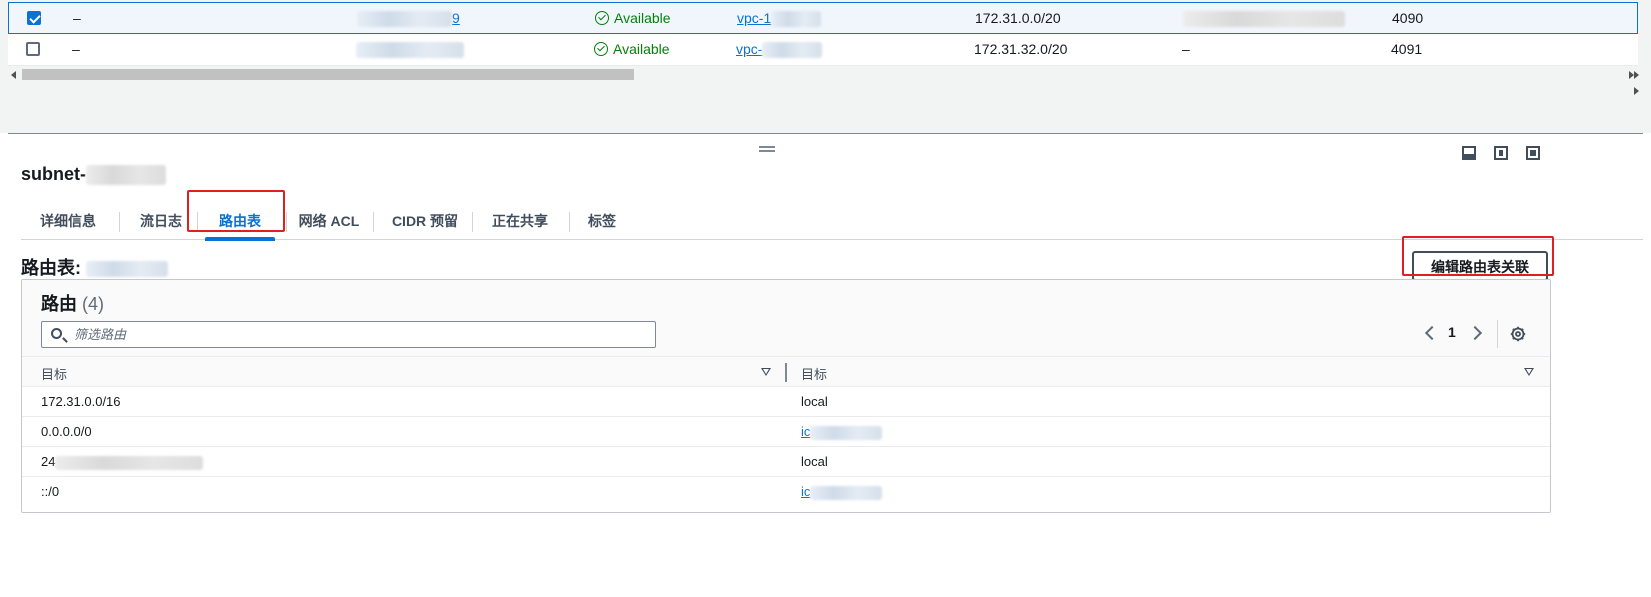 Image resolution: width=1651 pixels, height=597 pixels. What do you see at coordinates (1452, 332) in the screenshot?
I see `page-number: 1` at bounding box center [1452, 332].